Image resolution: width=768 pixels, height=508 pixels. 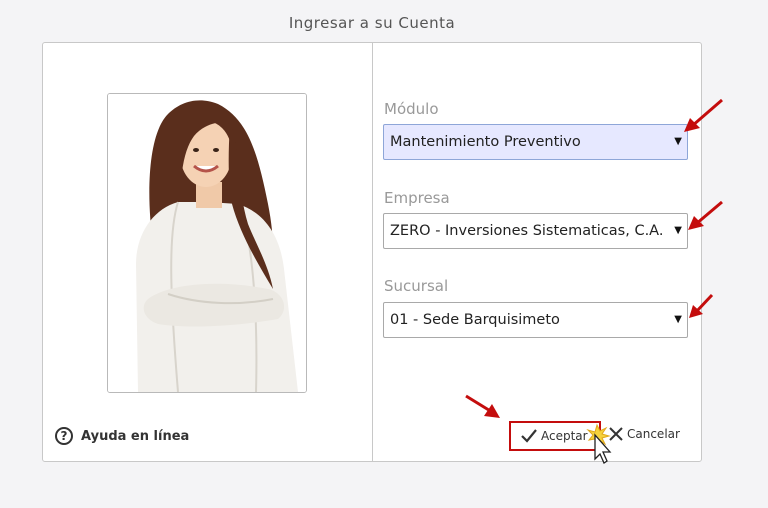 What do you see at coordinates (475, 320) in the screenshot?
I see `sucursal-select-value: 01 - Sede Barquisimeto` at bounding box center [475, 320].